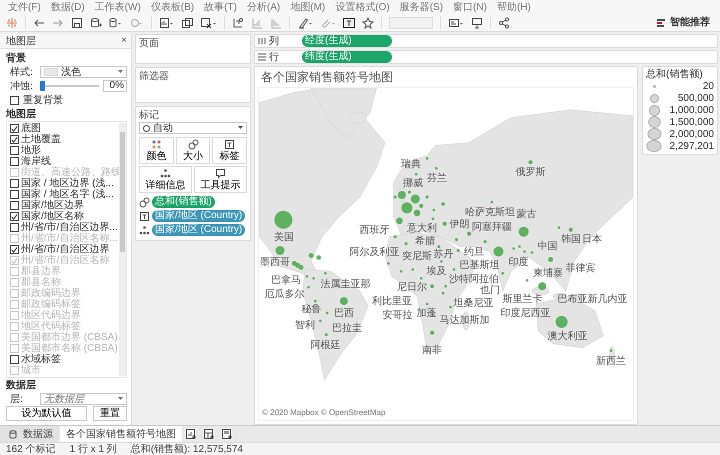 The image size is (720, 455). Describe the element at coordinates (165, 179) in the screenshot. I see `detail-button: 详细信息` at that location.